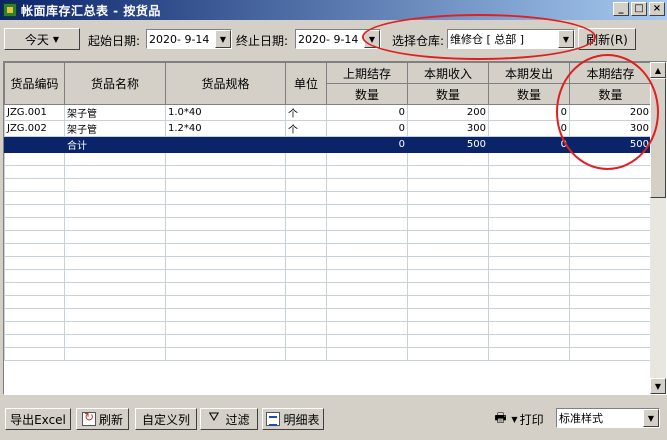 This screenshot has height=440, width=667. Describe the element at coordinates (38, 419) in the screenshot. I see `export-excel-button: 导出Excel` at that location.